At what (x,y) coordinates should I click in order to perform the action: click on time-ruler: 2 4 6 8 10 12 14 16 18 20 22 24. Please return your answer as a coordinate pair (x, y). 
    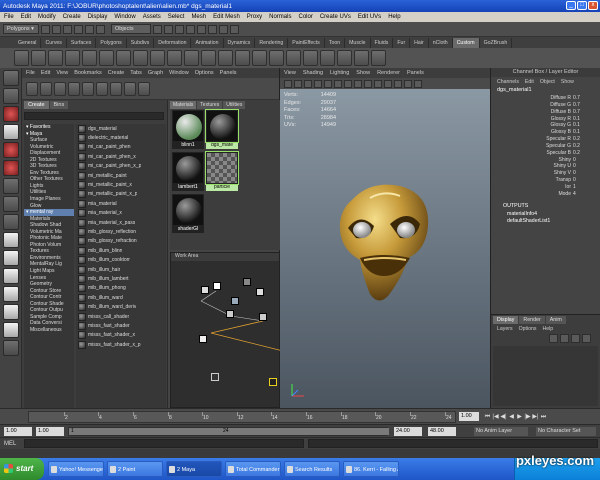
    Looking at the image, I should click on (242, 417).